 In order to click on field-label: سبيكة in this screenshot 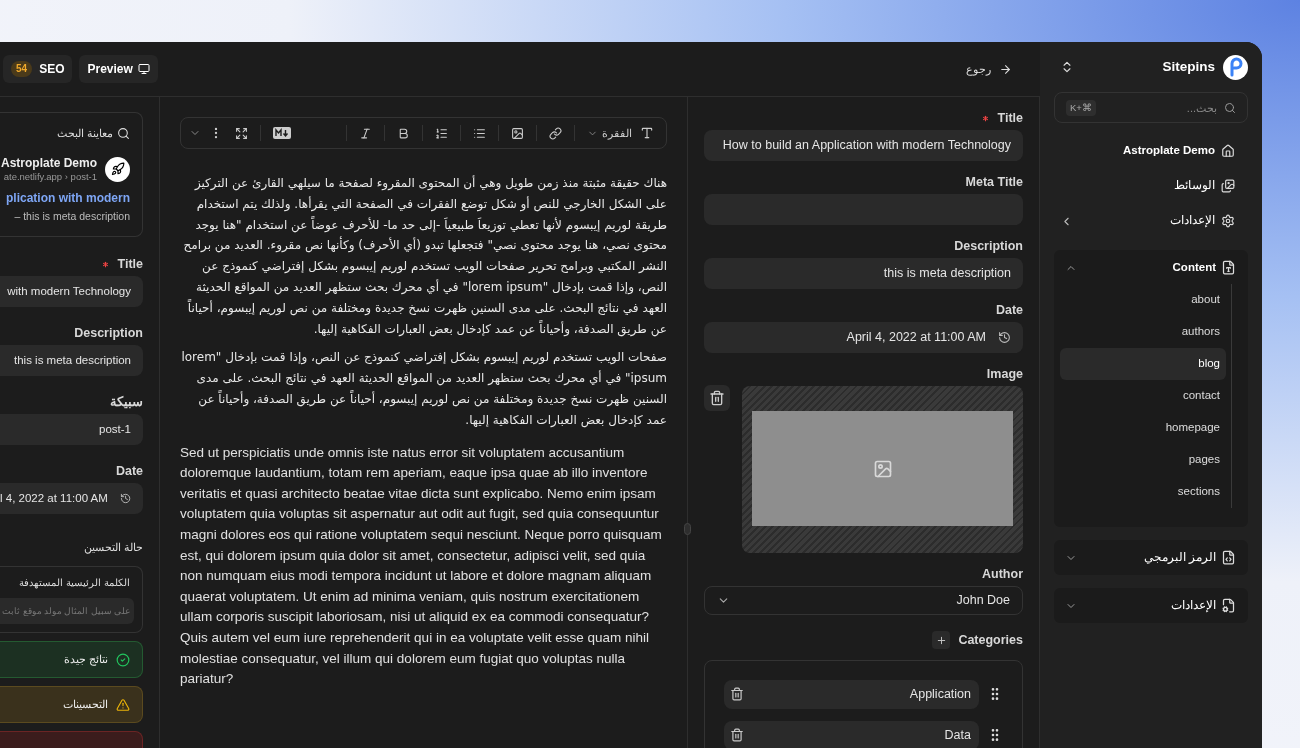, I will do `click(126, 402)`.